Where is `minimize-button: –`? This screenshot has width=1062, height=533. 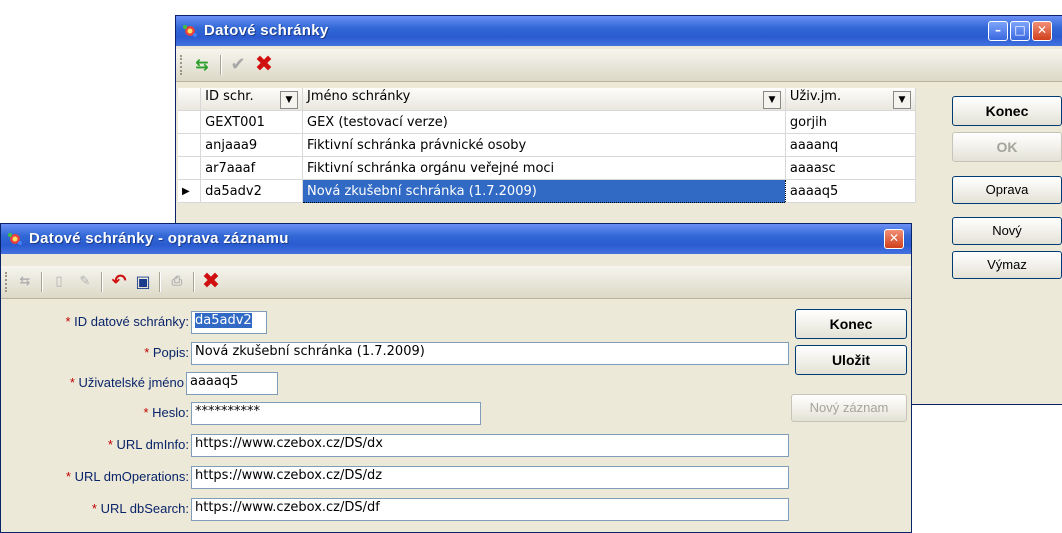
minimize-button: – is located at coordinates (998, 31).